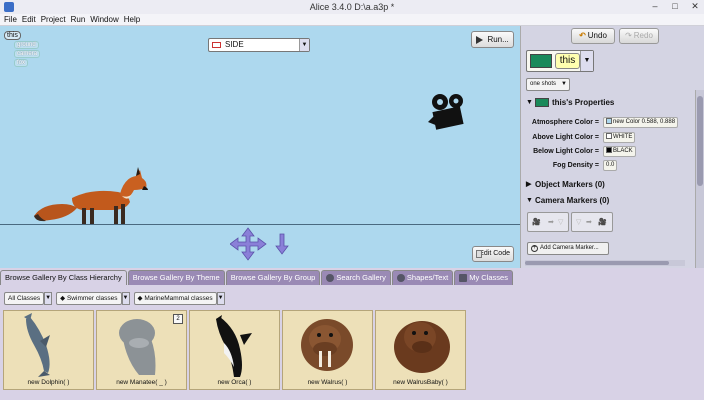 This screenshot has height=400, width=704. I want to click on atmosphere-color-value: new Color 0.588, 0.888, so click(641, 122).